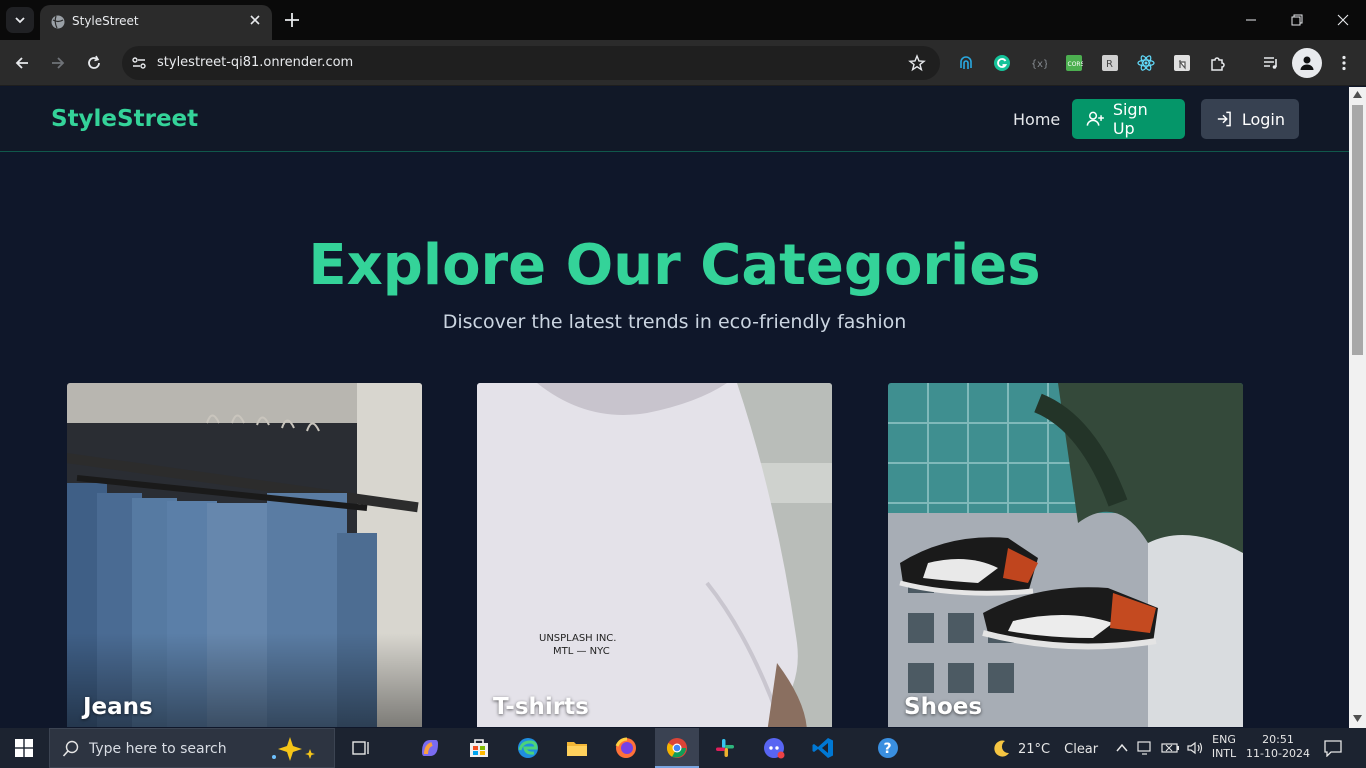 The width and height of the screenshot is (1366, 768). What do you see at coordinates (1218, 63) in the screenshot?
I see `extensions-puzzle-icon` at bounding box center [1218, 63].